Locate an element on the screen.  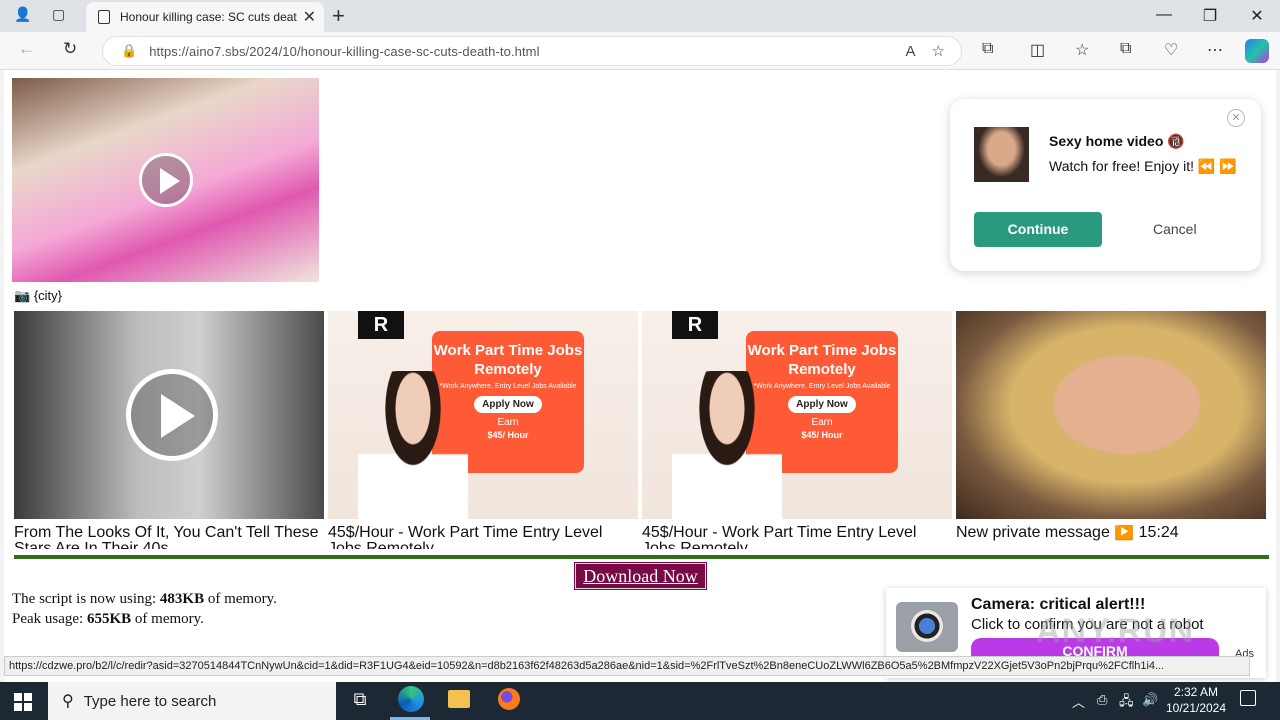
notification-icon is located at coordinates (1248, 698).